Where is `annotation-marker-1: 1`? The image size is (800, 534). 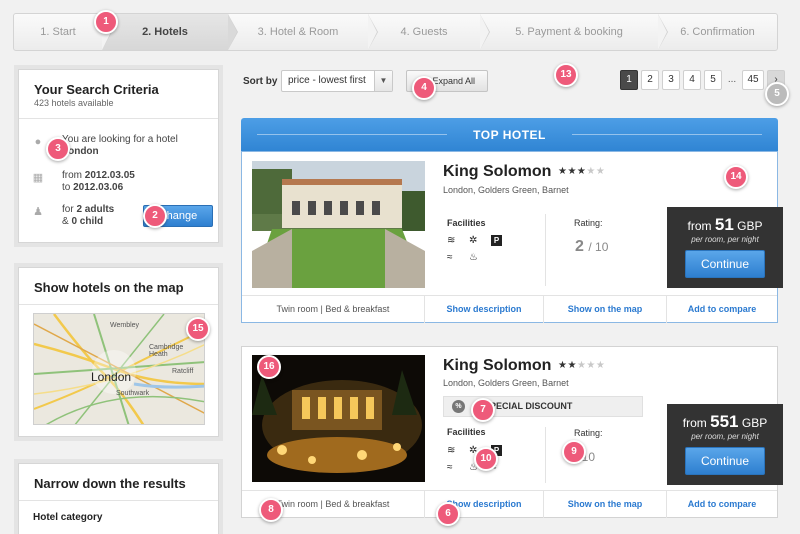 annotation-marker-1: 1 is located at coordinates (106, 22).